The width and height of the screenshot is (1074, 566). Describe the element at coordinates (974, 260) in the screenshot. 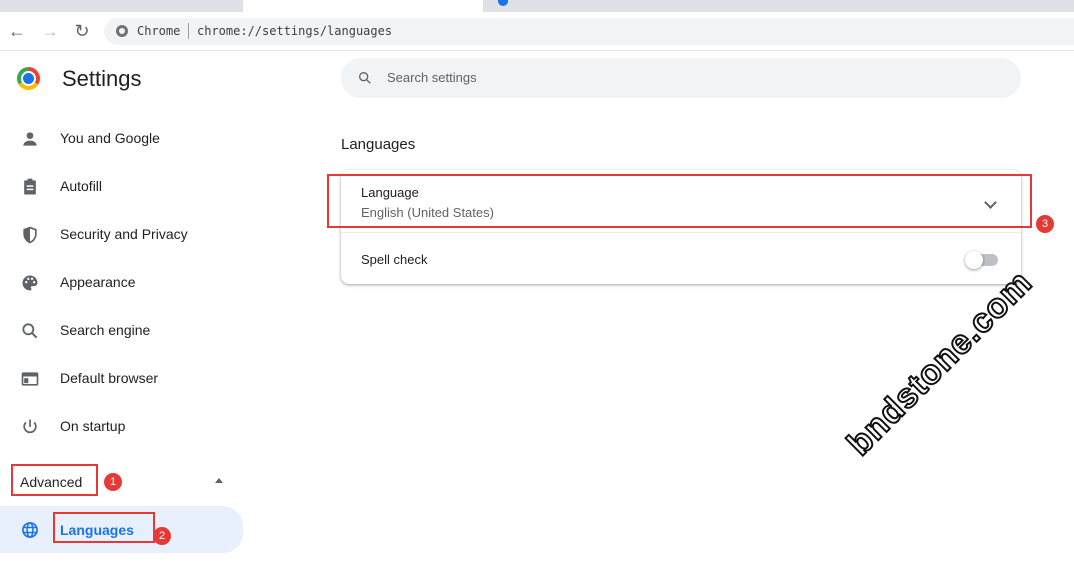

I see `toggle-knob` at that location.